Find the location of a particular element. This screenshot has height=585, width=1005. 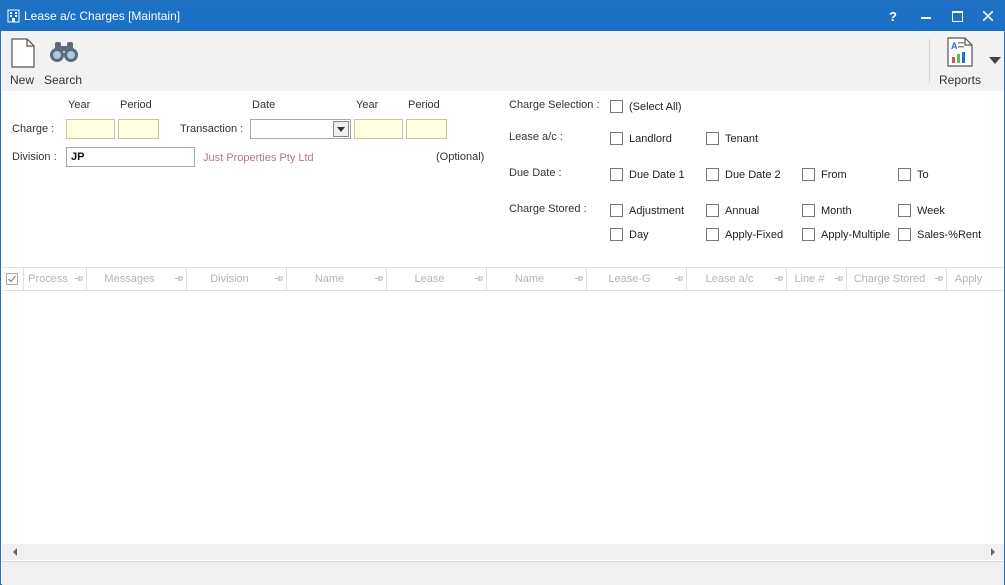

from-checkbox is located at coordinates (808, 174).